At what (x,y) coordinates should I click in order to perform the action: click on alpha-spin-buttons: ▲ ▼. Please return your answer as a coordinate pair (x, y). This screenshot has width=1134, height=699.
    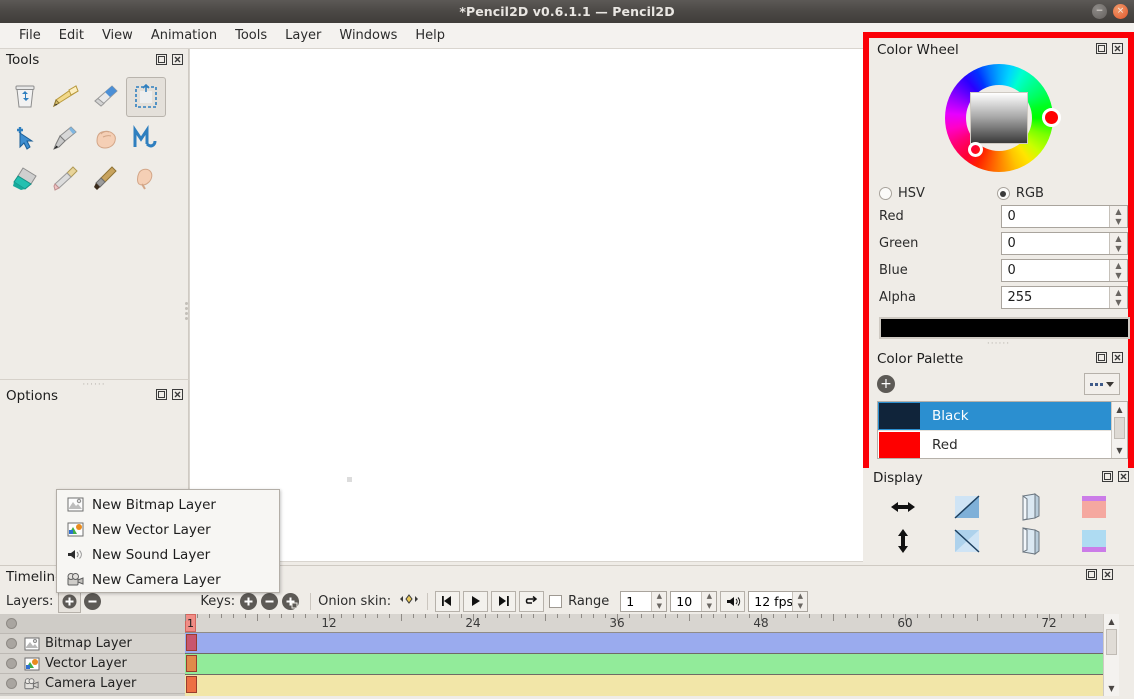
    Looking at the image, I should click on (1118, 297).